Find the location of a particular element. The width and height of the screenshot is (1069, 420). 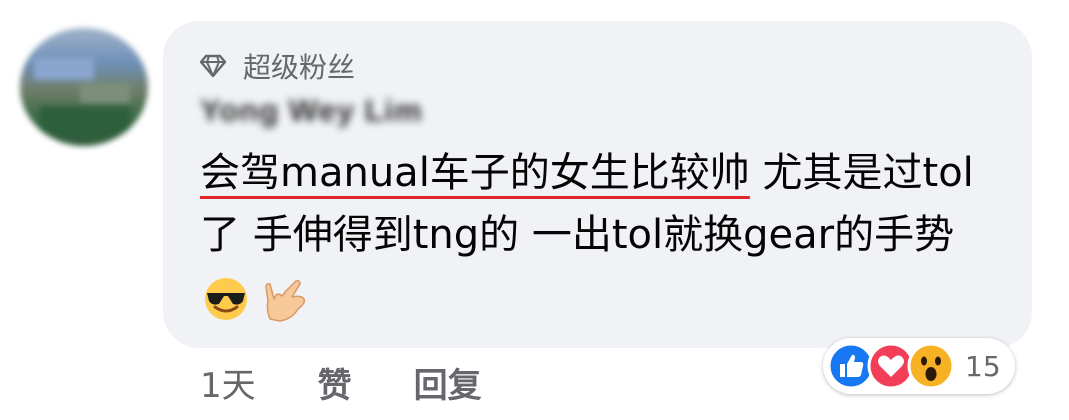

reply-button: 回复 is located at coordinates (448, 382).